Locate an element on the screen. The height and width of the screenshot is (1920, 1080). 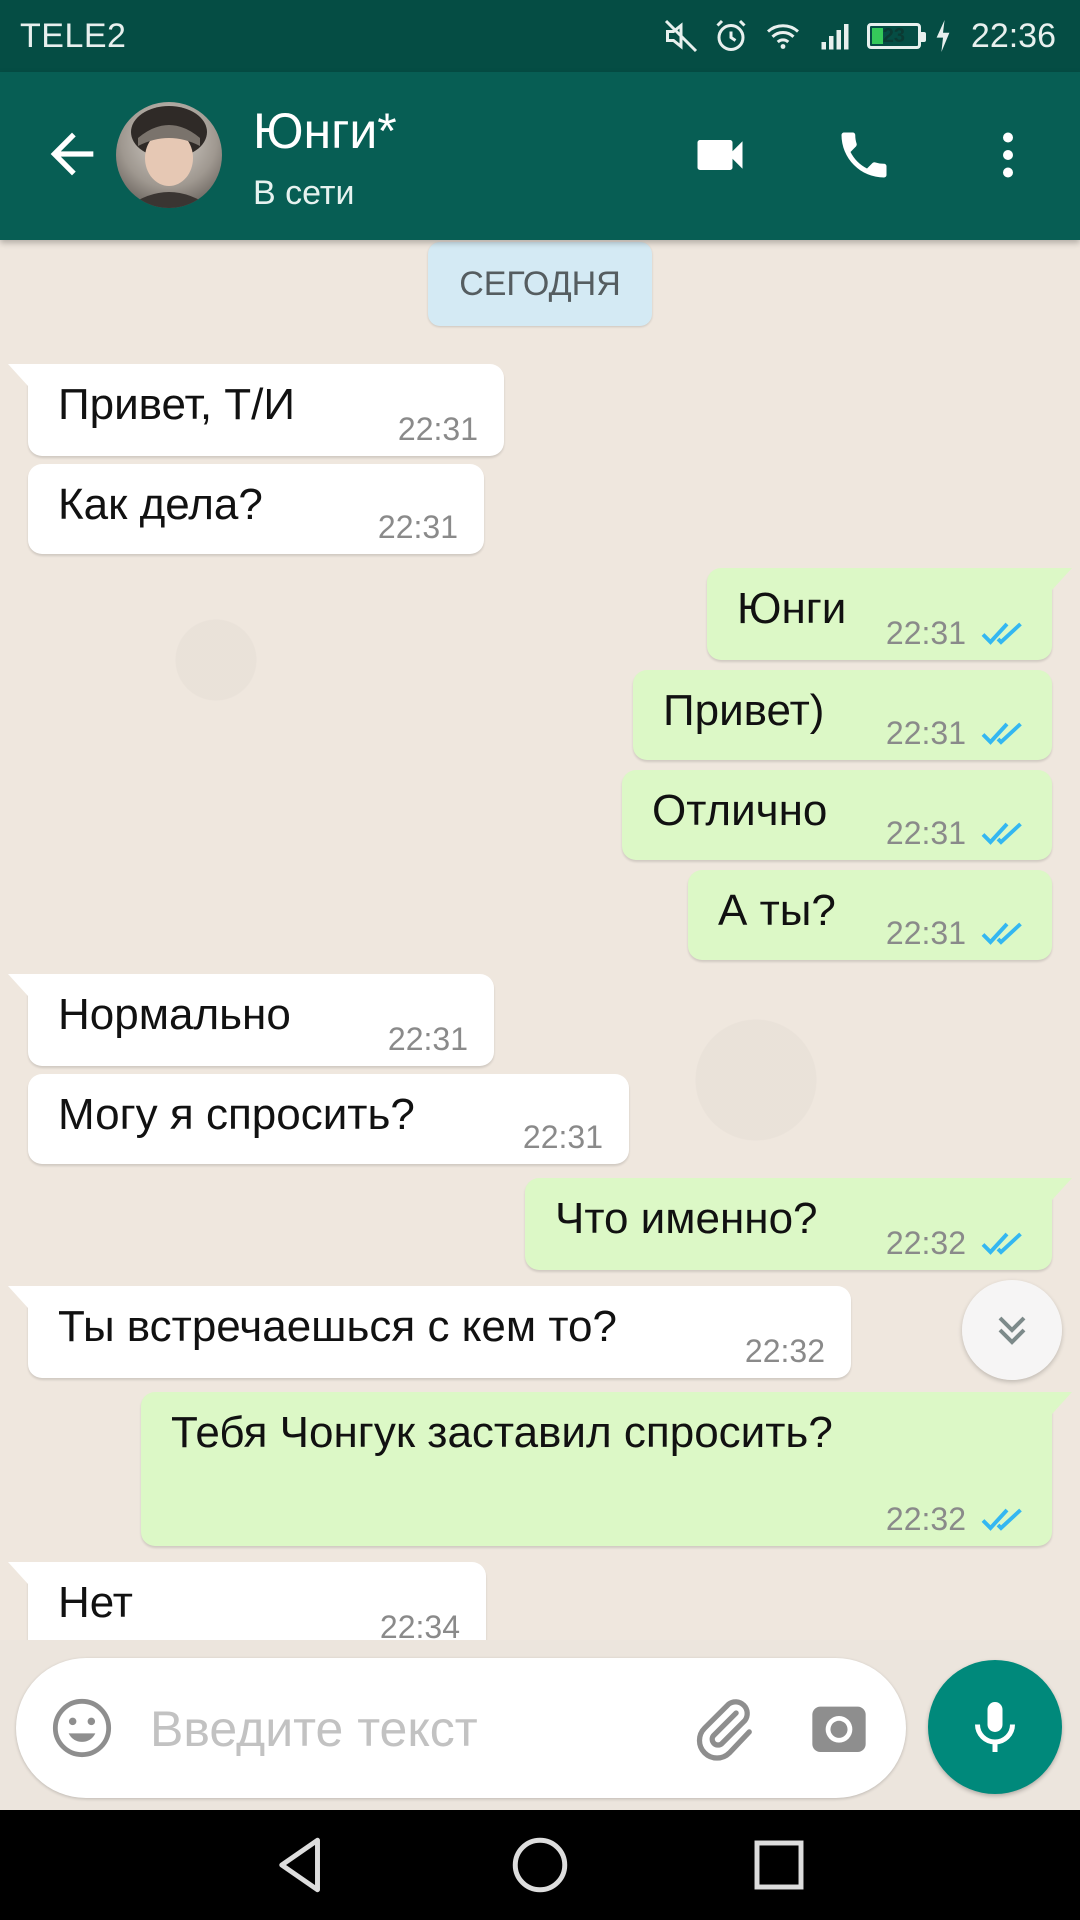
incoming-message: Нет 22:34 is located at coordinates (247, 1601).